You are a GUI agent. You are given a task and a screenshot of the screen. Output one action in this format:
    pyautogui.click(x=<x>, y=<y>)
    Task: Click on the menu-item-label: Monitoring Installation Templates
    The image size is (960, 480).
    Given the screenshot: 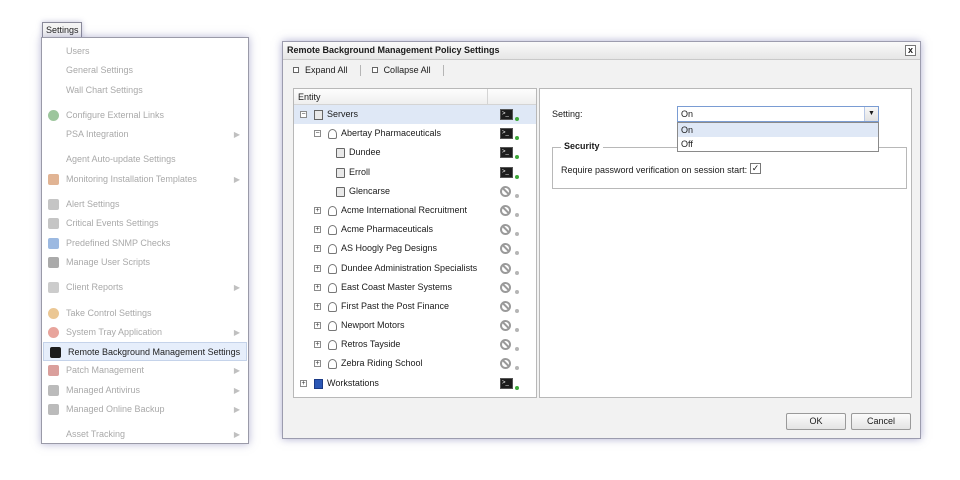 What is the action you would take?
    pyautogui.click(x=131, y=178)
    